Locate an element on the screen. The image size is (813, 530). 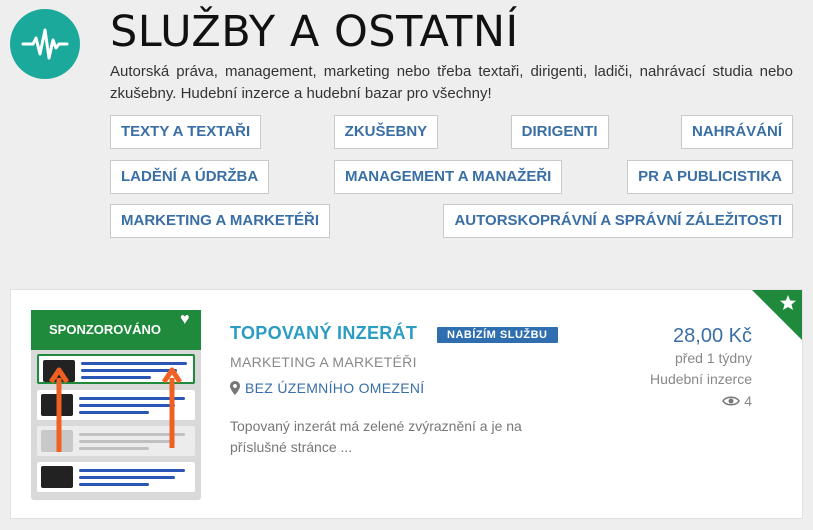
listing-location-text: BEZ ÚZEMNÍHO OMEZENÍ is located at coordinates (335, 388).